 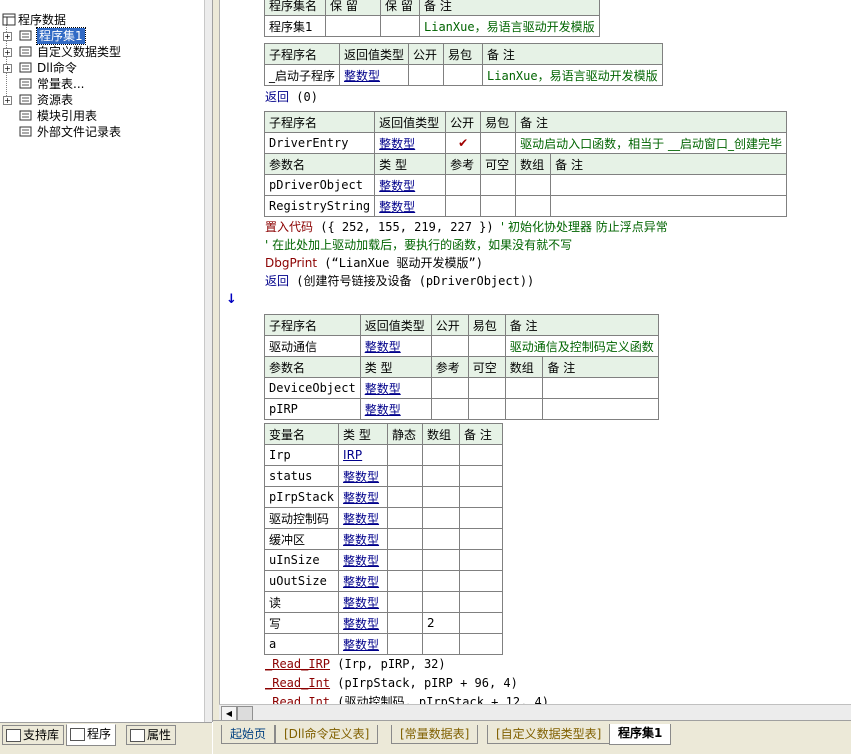 I want to click on remark-cell: LianXue，易语言驱动开发模版, so click(x=509, y=26).